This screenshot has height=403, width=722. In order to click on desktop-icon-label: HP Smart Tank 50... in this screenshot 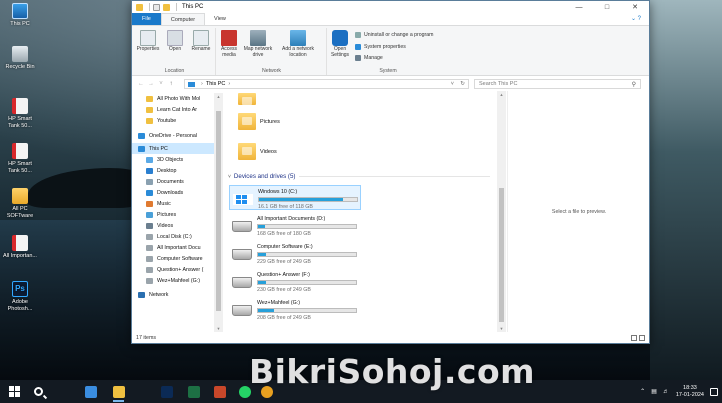, I will do `click(20, 167)`.